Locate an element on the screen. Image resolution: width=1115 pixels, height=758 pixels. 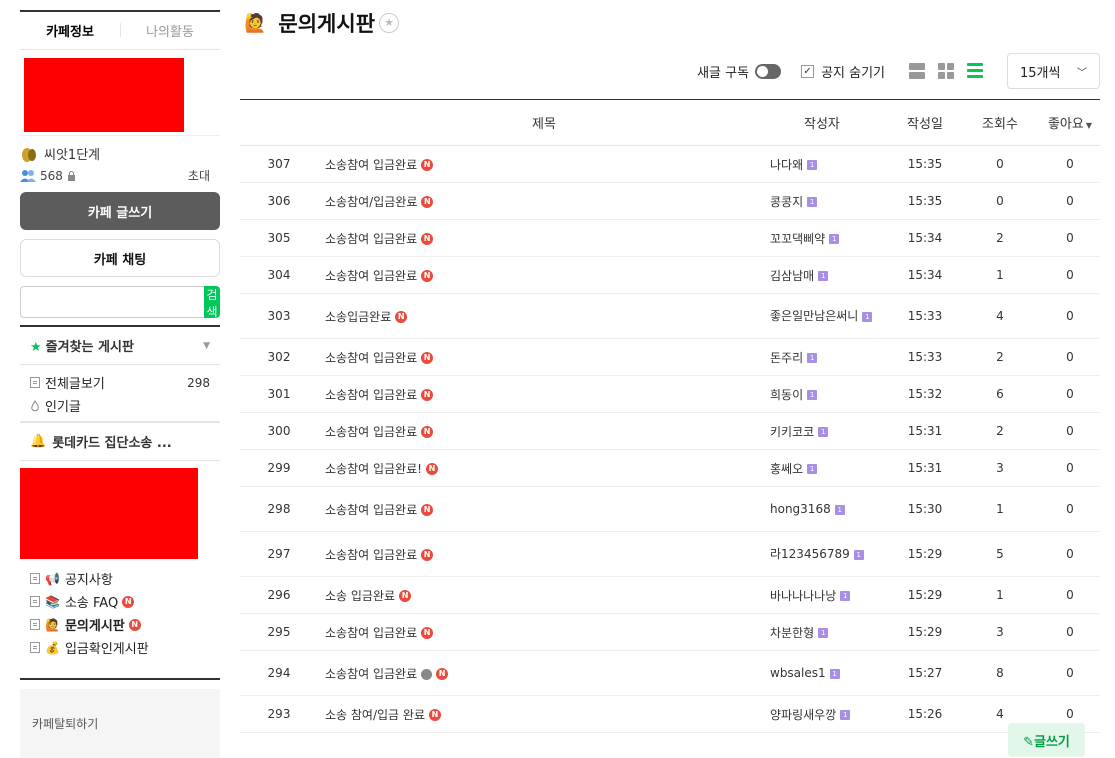
table-row: 302 소송참여 입금완료 N 돈주리 1 15:33 2 0 is located at coordinates (670, 357).